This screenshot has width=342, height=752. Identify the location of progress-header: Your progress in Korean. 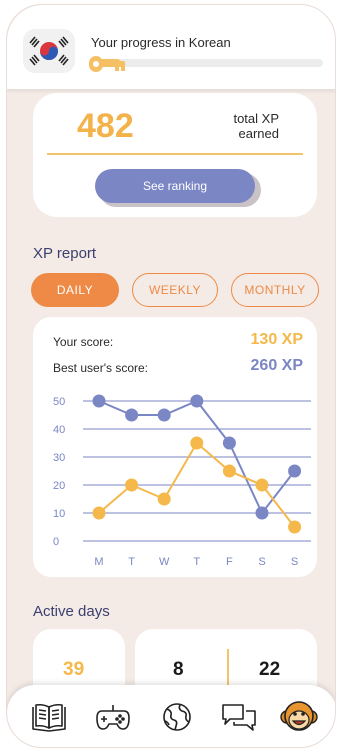
(171, 47).